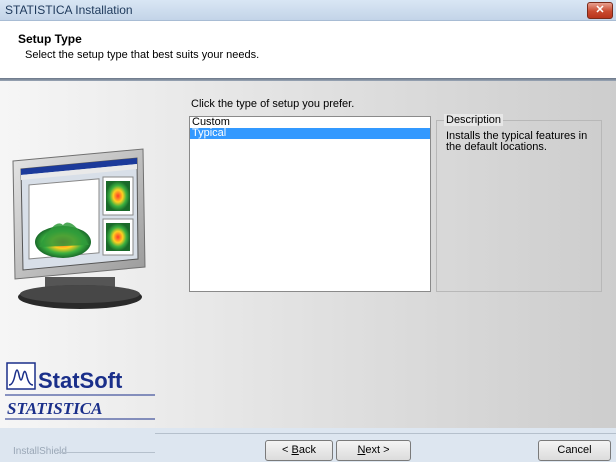 This screenshot has height=462, width=616. What do you see at coordinates (474, 120) in the screenshot?
I see `description-label: Description` at bounding box center [474, 120].